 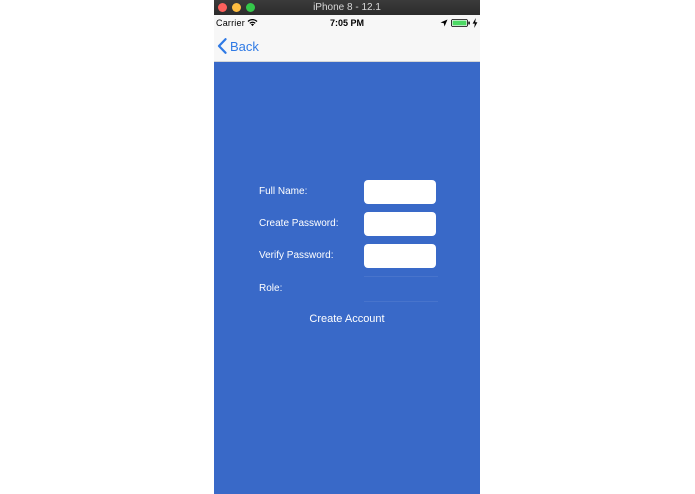 I want to click on close-window-button, so click(x=222, y=7).